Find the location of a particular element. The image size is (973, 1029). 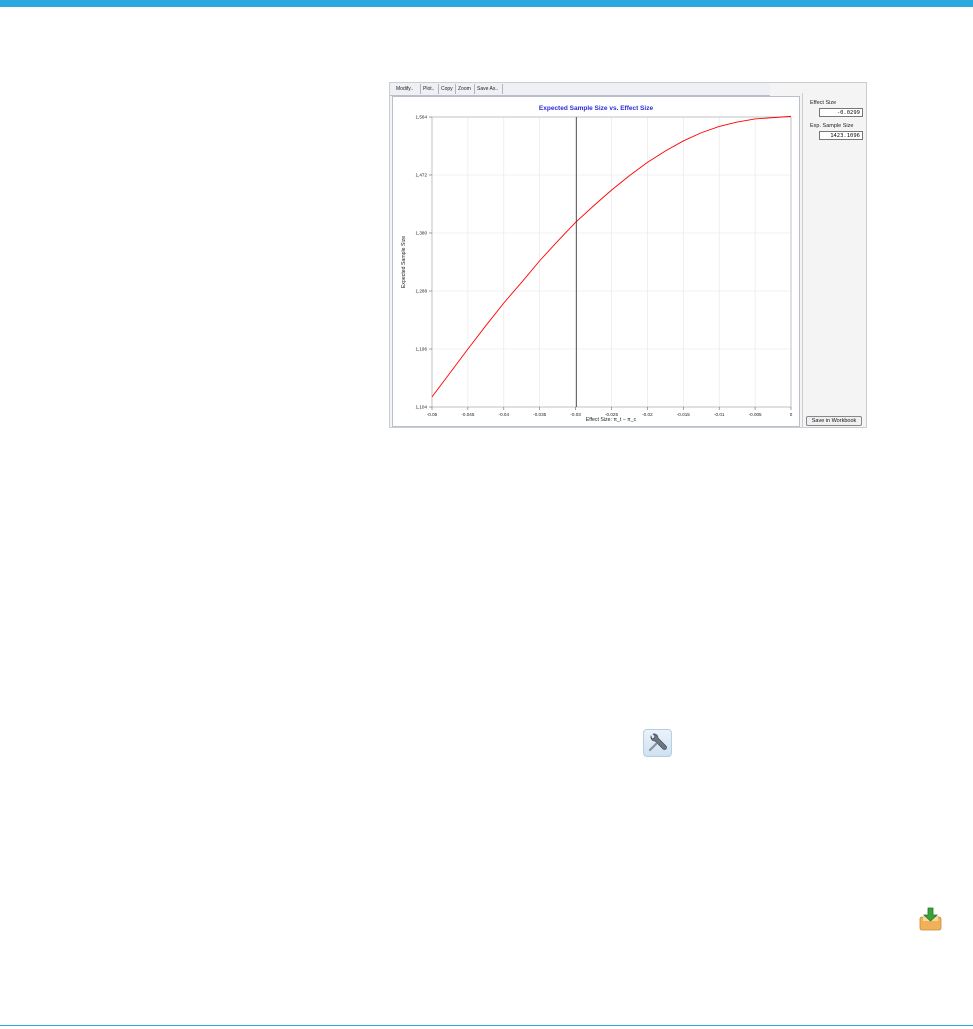

y-tick-label: 1,472 is located at coordinates (422, 175).